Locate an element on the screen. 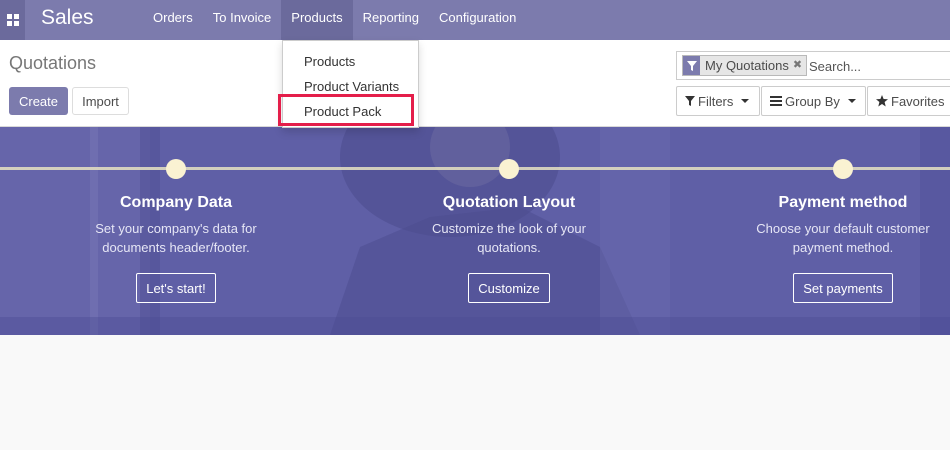  step-description: payment method. is located at coordinates (843, 247).